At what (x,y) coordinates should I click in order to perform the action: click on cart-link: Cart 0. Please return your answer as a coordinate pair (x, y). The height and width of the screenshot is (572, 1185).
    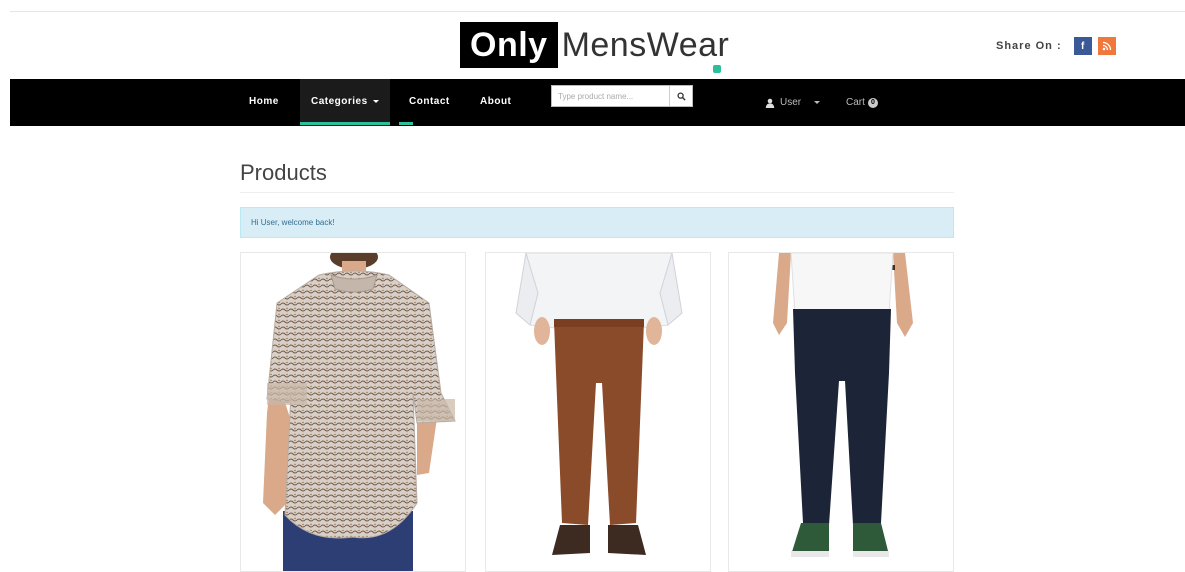
    Looking at the image, I should click on (862, 102).